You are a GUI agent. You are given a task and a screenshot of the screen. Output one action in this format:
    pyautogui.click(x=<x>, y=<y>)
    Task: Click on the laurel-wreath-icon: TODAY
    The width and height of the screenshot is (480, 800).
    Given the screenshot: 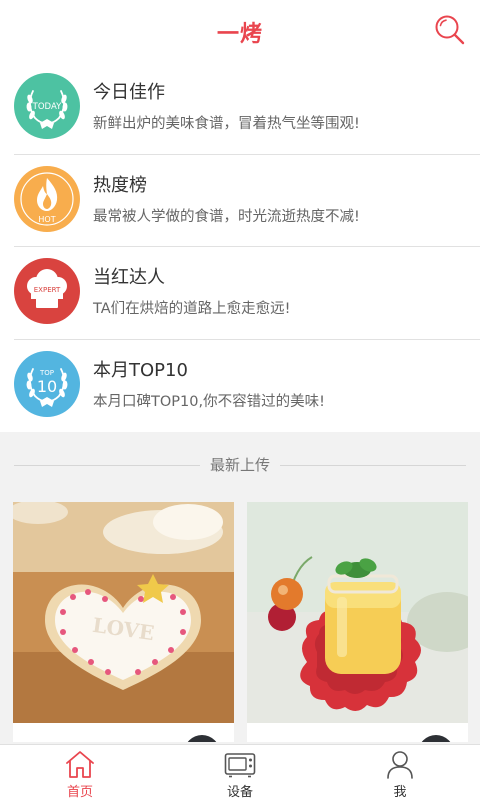 What is the action you would take?
    pyautogui.click(x=47, y=106)
    